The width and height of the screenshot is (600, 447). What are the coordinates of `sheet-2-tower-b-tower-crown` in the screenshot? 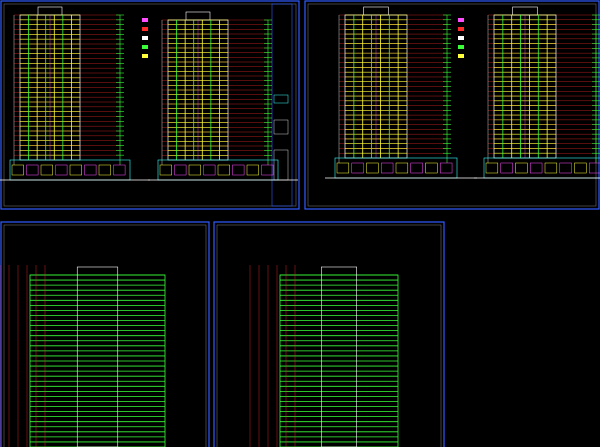 It's located at (525, 11).